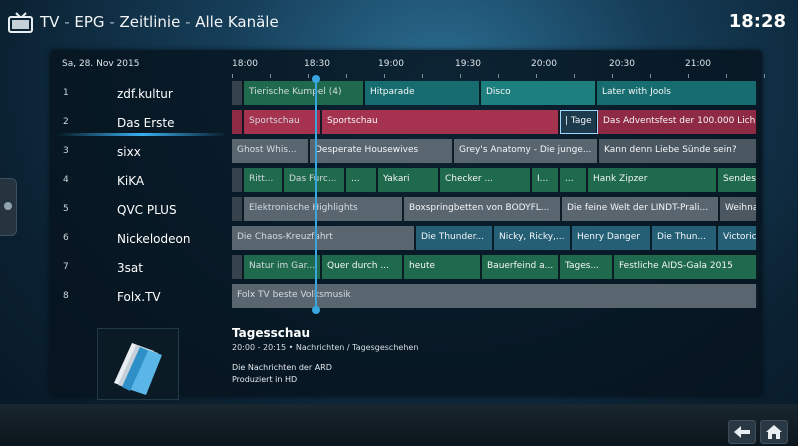 Image resolution: width=798 pixels, height=446 pixels. What do you see at coordinates (285, 237) in the screenshot?
I see `program-title: Die Chaos-Kreuzfahrt` at bounding box center [285, 237].